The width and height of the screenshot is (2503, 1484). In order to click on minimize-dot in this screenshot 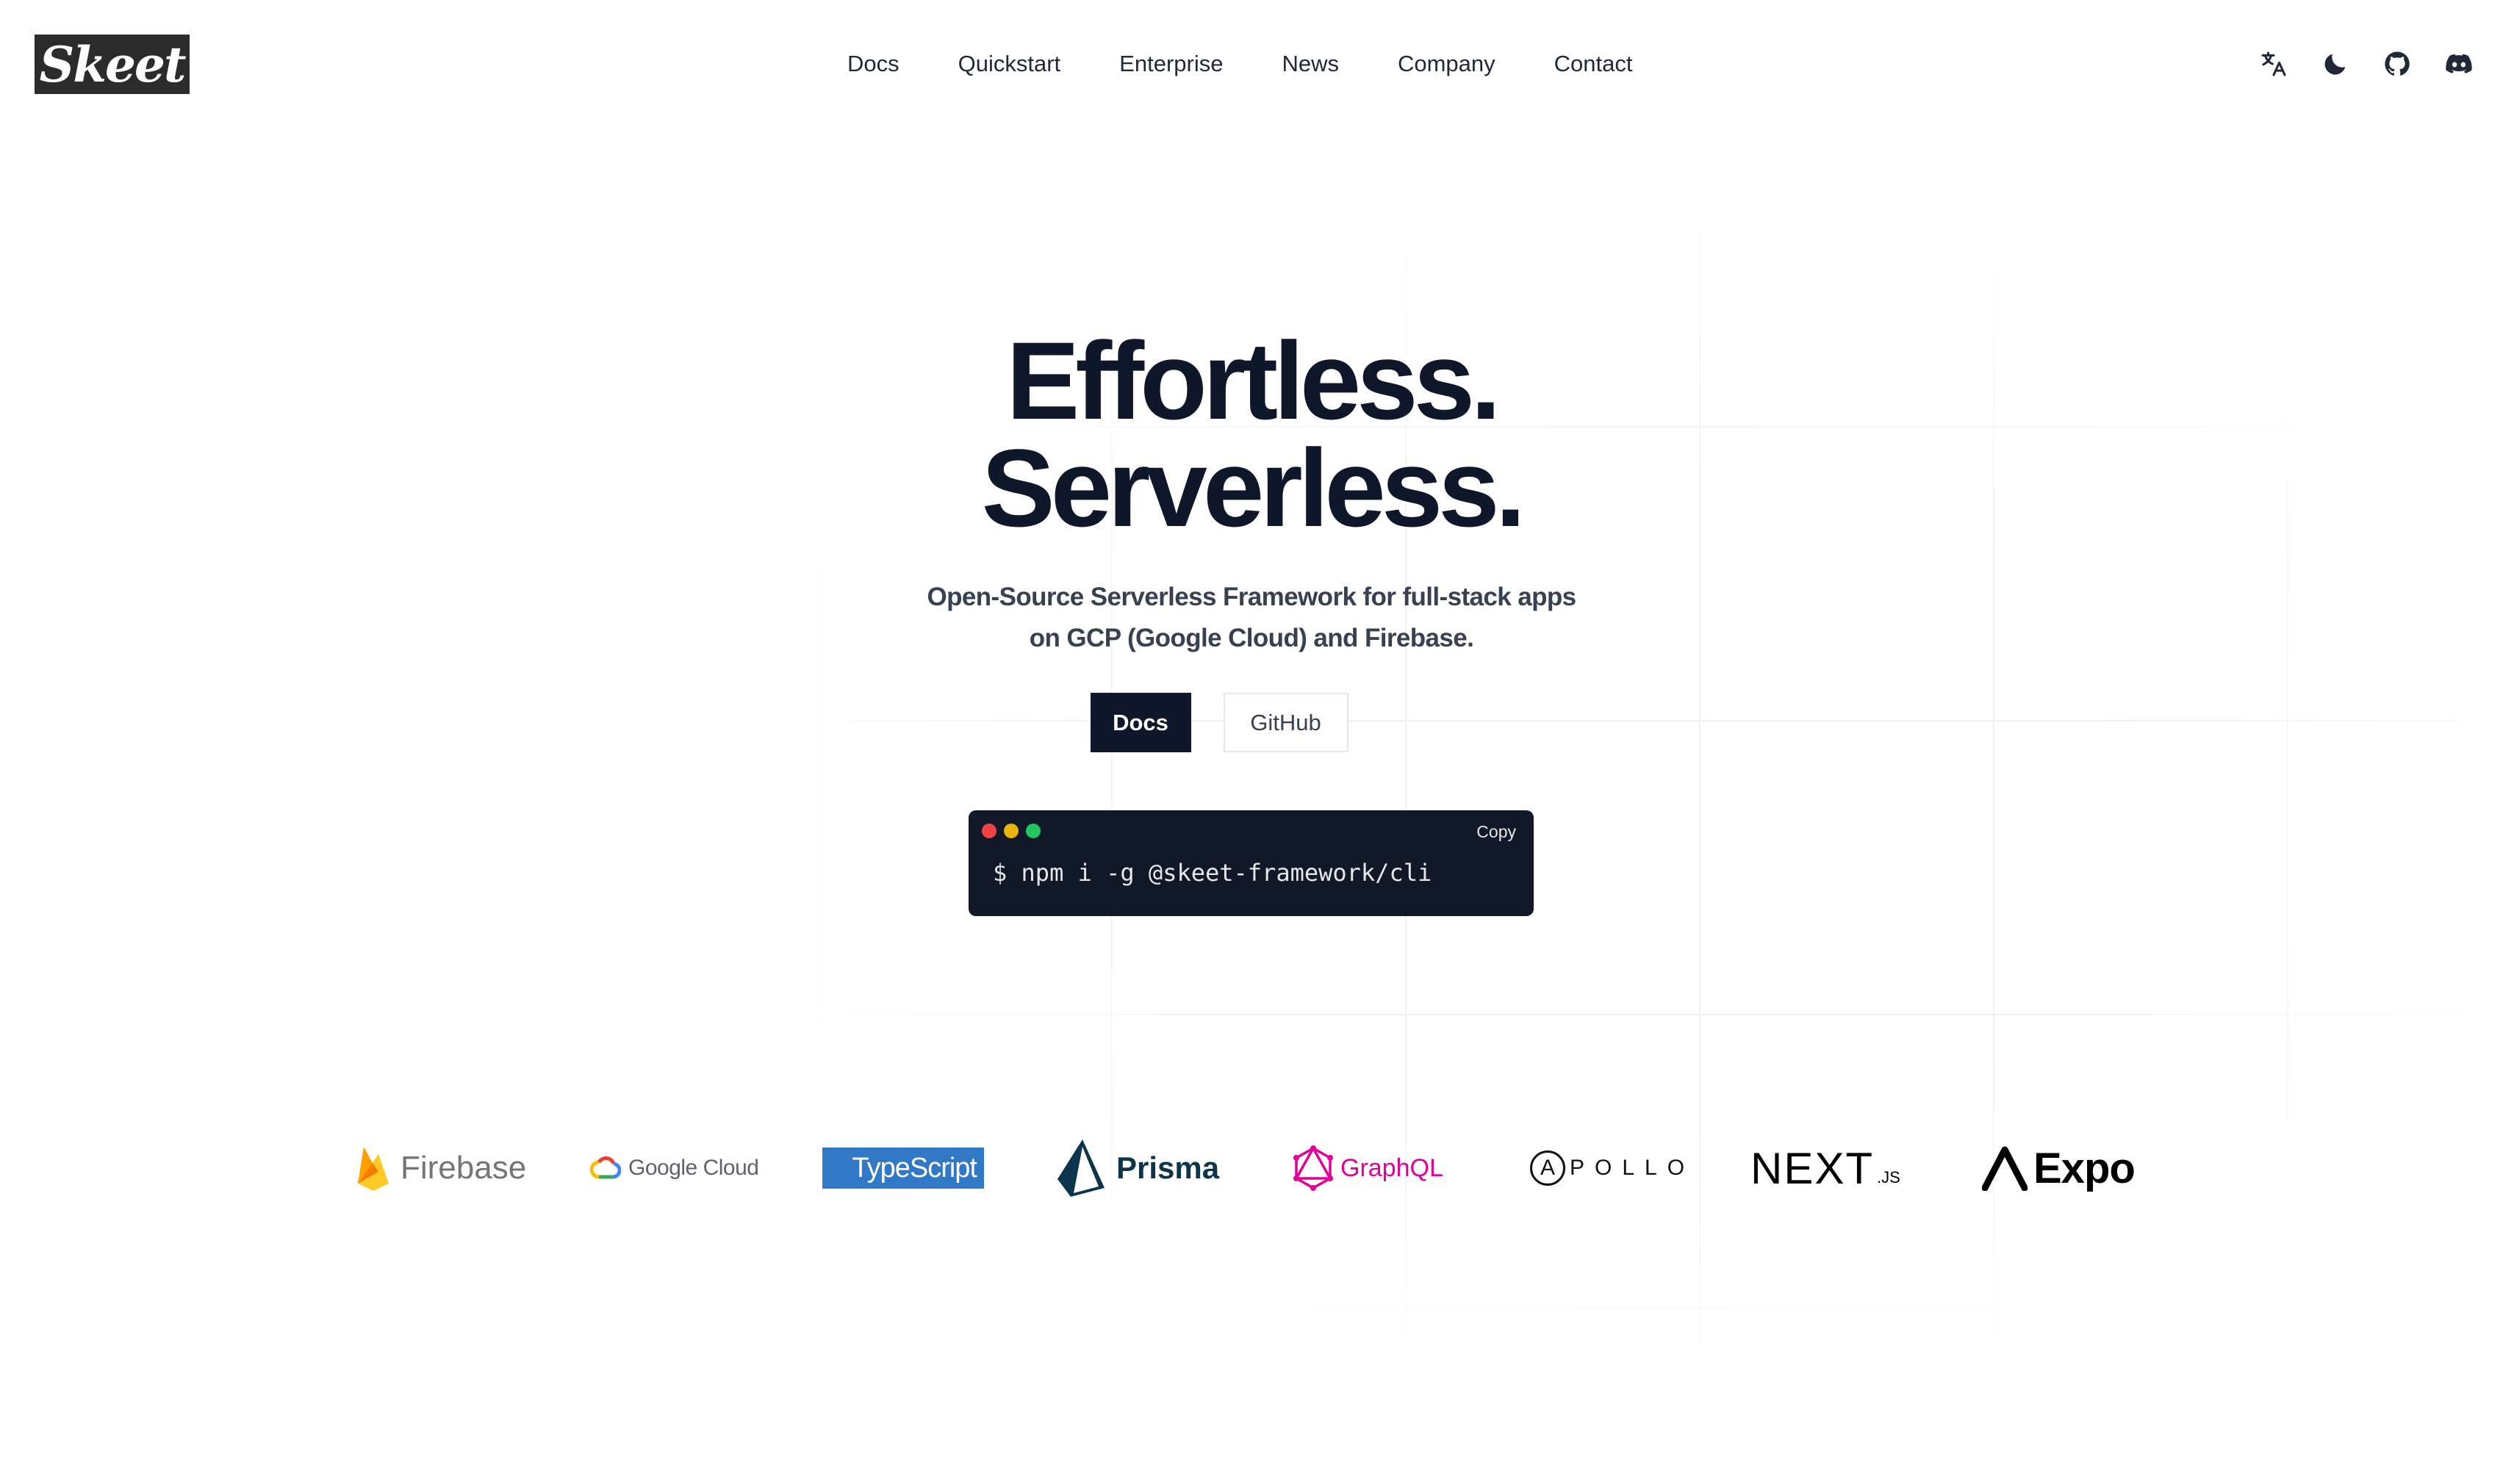, I will do `click(1011, 831)`.